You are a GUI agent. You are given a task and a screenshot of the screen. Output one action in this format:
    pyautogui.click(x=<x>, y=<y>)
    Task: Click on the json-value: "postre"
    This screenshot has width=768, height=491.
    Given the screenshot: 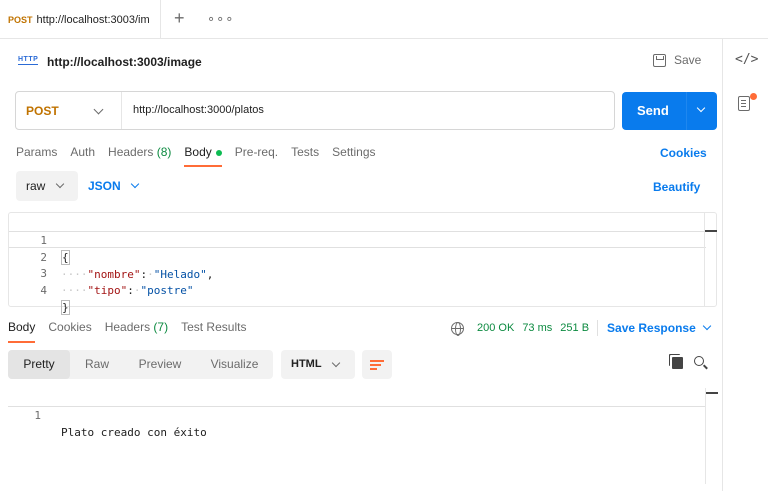 What is the action you would take?
    pyautogui.click(x=167, y=290)
    